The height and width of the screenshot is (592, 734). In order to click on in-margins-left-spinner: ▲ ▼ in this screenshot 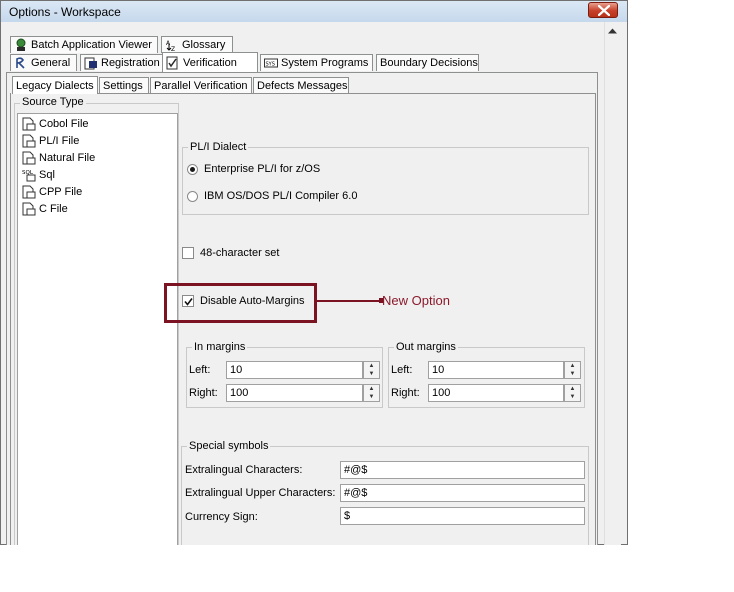, I will do `click(371, 370)`.